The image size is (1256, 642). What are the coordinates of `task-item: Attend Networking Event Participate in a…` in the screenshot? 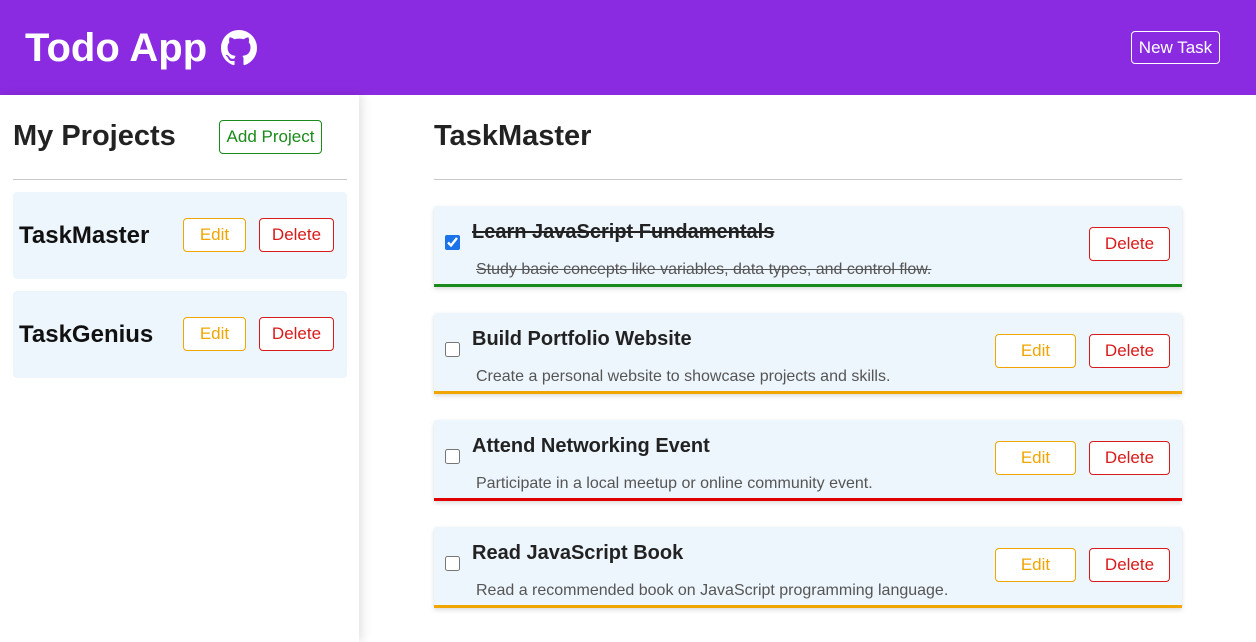 It's located at (808, 460).